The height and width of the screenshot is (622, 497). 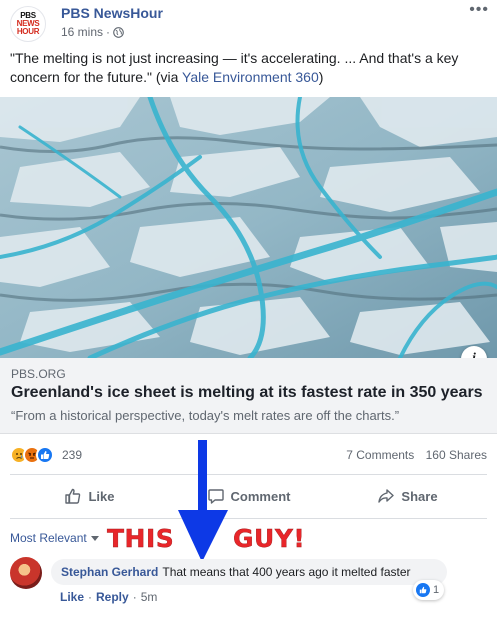 I want to click on post-meta: 16 mins ·, so click(x=92, y=32).